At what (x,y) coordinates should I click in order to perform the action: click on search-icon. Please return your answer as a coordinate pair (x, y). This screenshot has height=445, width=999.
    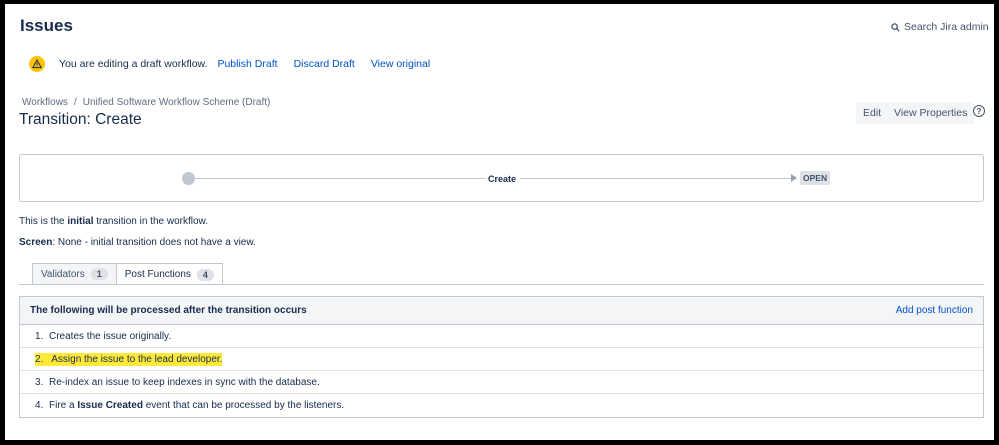
    Looking at the image, I should click on (895, 27).